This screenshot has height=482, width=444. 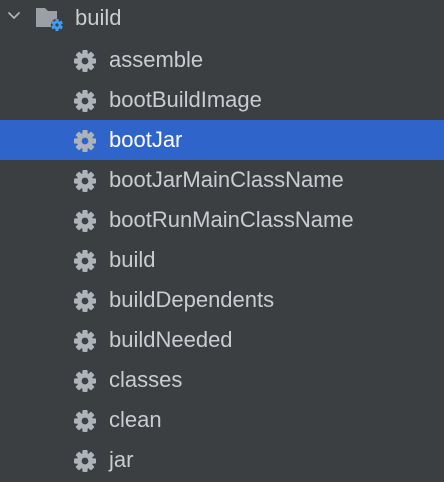 What do you see at coordinates (146, 379) in the screenshot?
I see `task-label: classes` at bounding box center [146, 379].